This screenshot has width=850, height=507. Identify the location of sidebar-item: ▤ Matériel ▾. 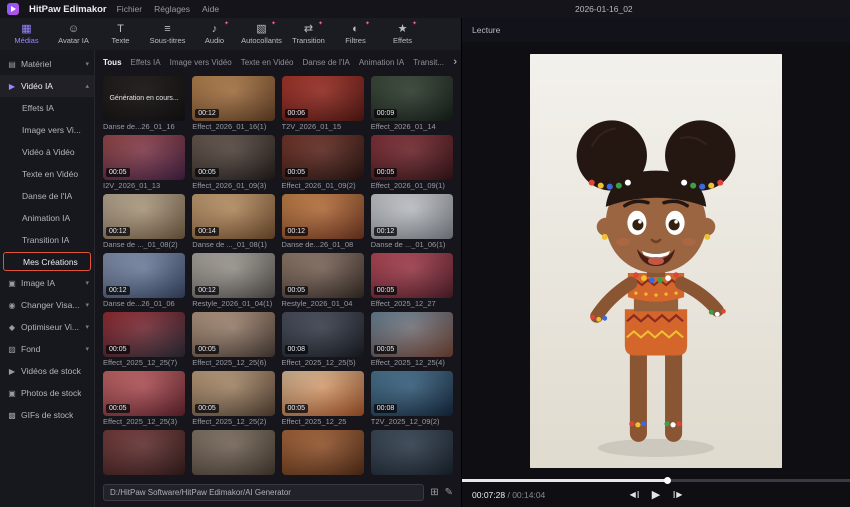
(47, 64).